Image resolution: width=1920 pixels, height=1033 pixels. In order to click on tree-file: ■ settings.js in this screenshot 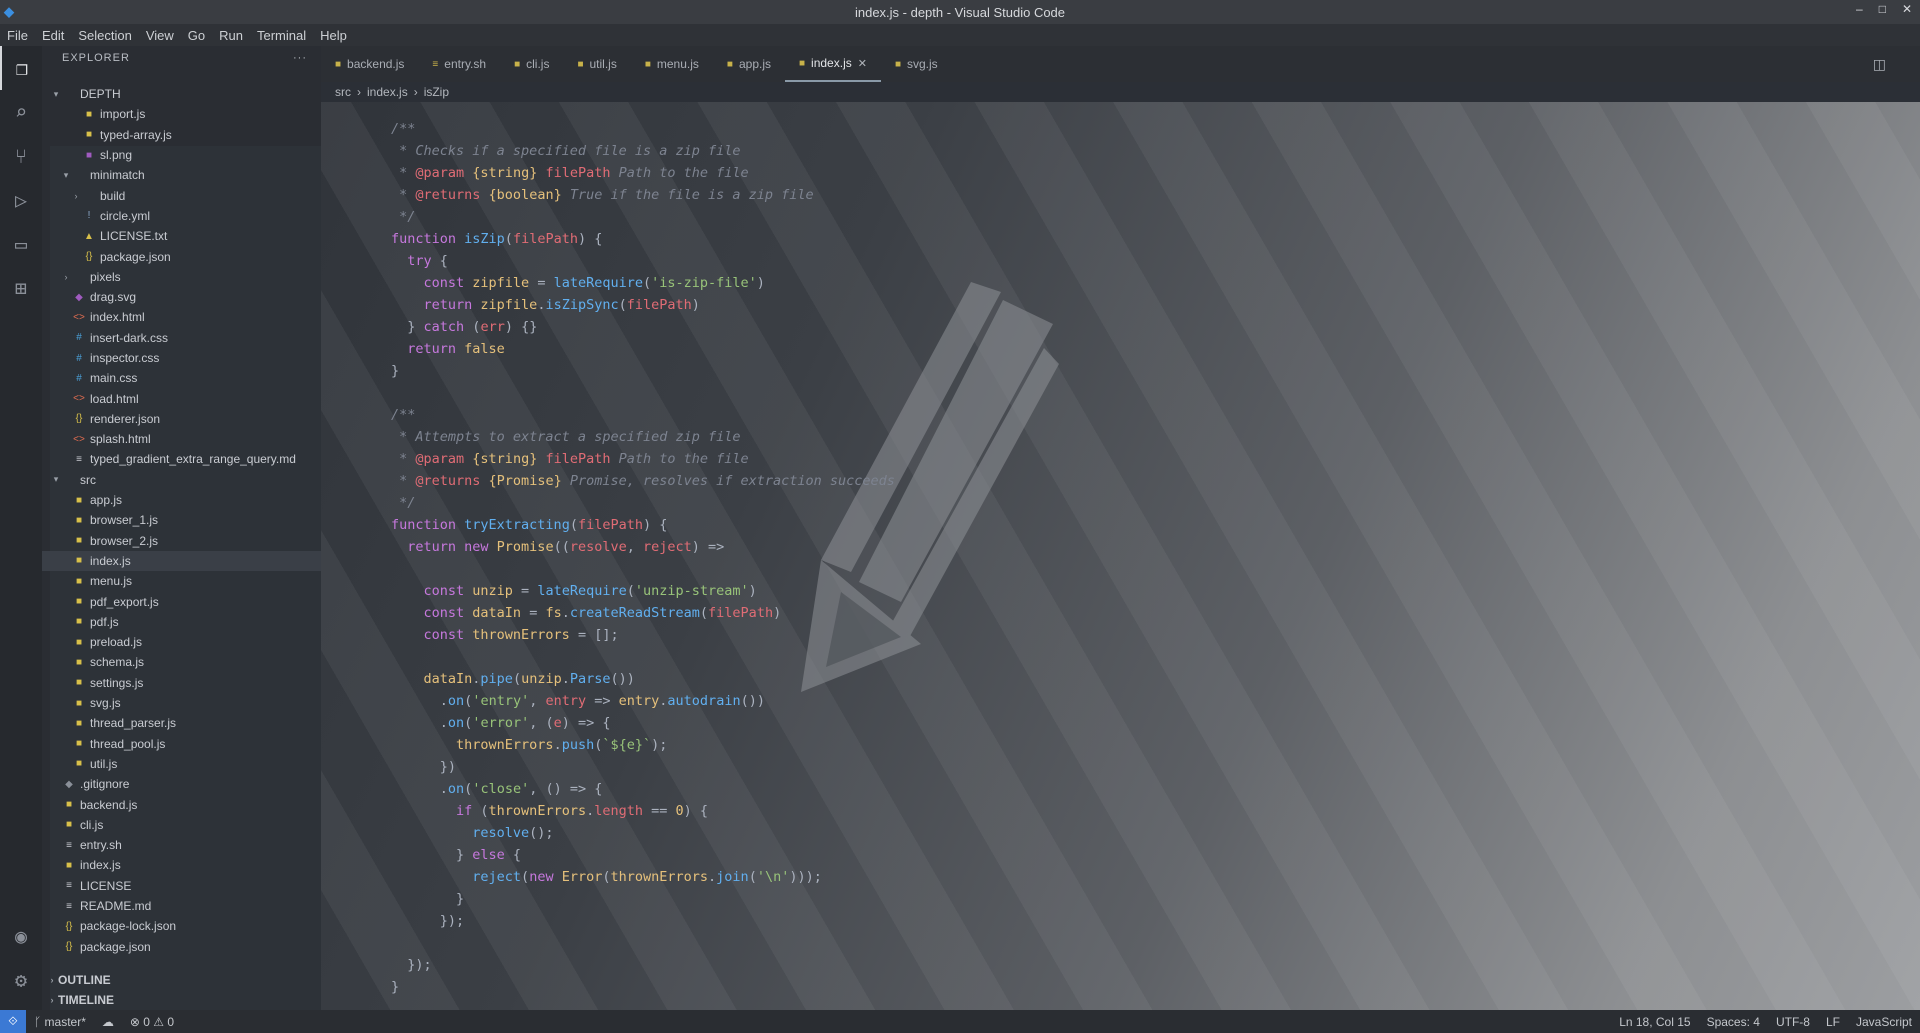, I will do `click(181, 683)`.